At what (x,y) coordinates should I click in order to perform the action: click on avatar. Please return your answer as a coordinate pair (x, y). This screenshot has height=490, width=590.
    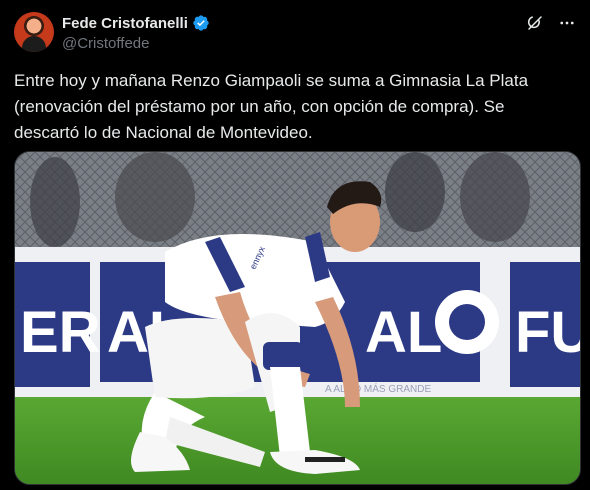
    Looking at the image, I should click on (34, 32).